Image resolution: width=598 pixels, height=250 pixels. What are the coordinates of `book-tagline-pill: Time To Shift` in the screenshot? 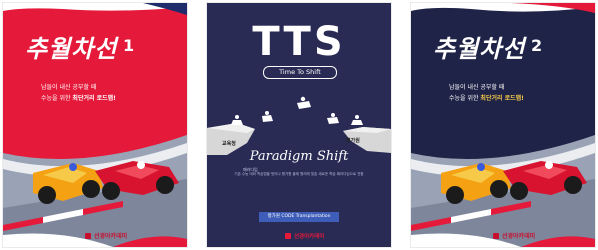 It's located at (300, 72).